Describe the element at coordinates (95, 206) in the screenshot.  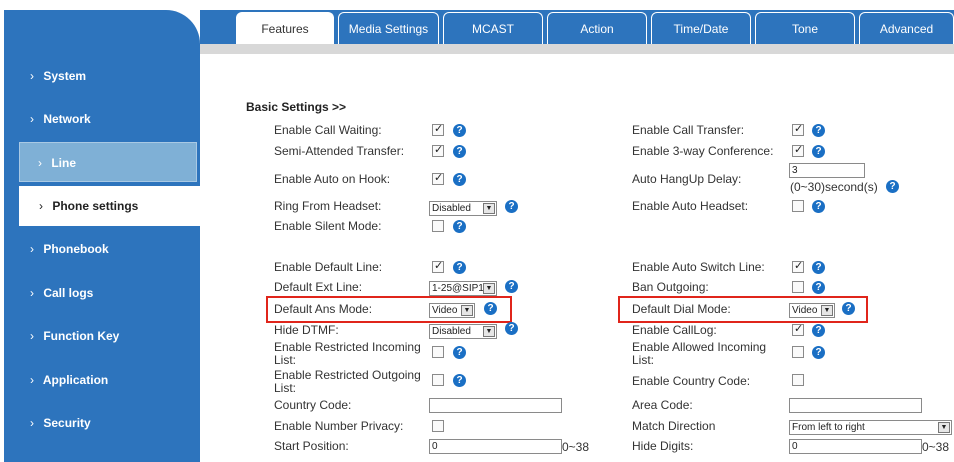
I see `sidebar-item-label: Phone settings` at that location.